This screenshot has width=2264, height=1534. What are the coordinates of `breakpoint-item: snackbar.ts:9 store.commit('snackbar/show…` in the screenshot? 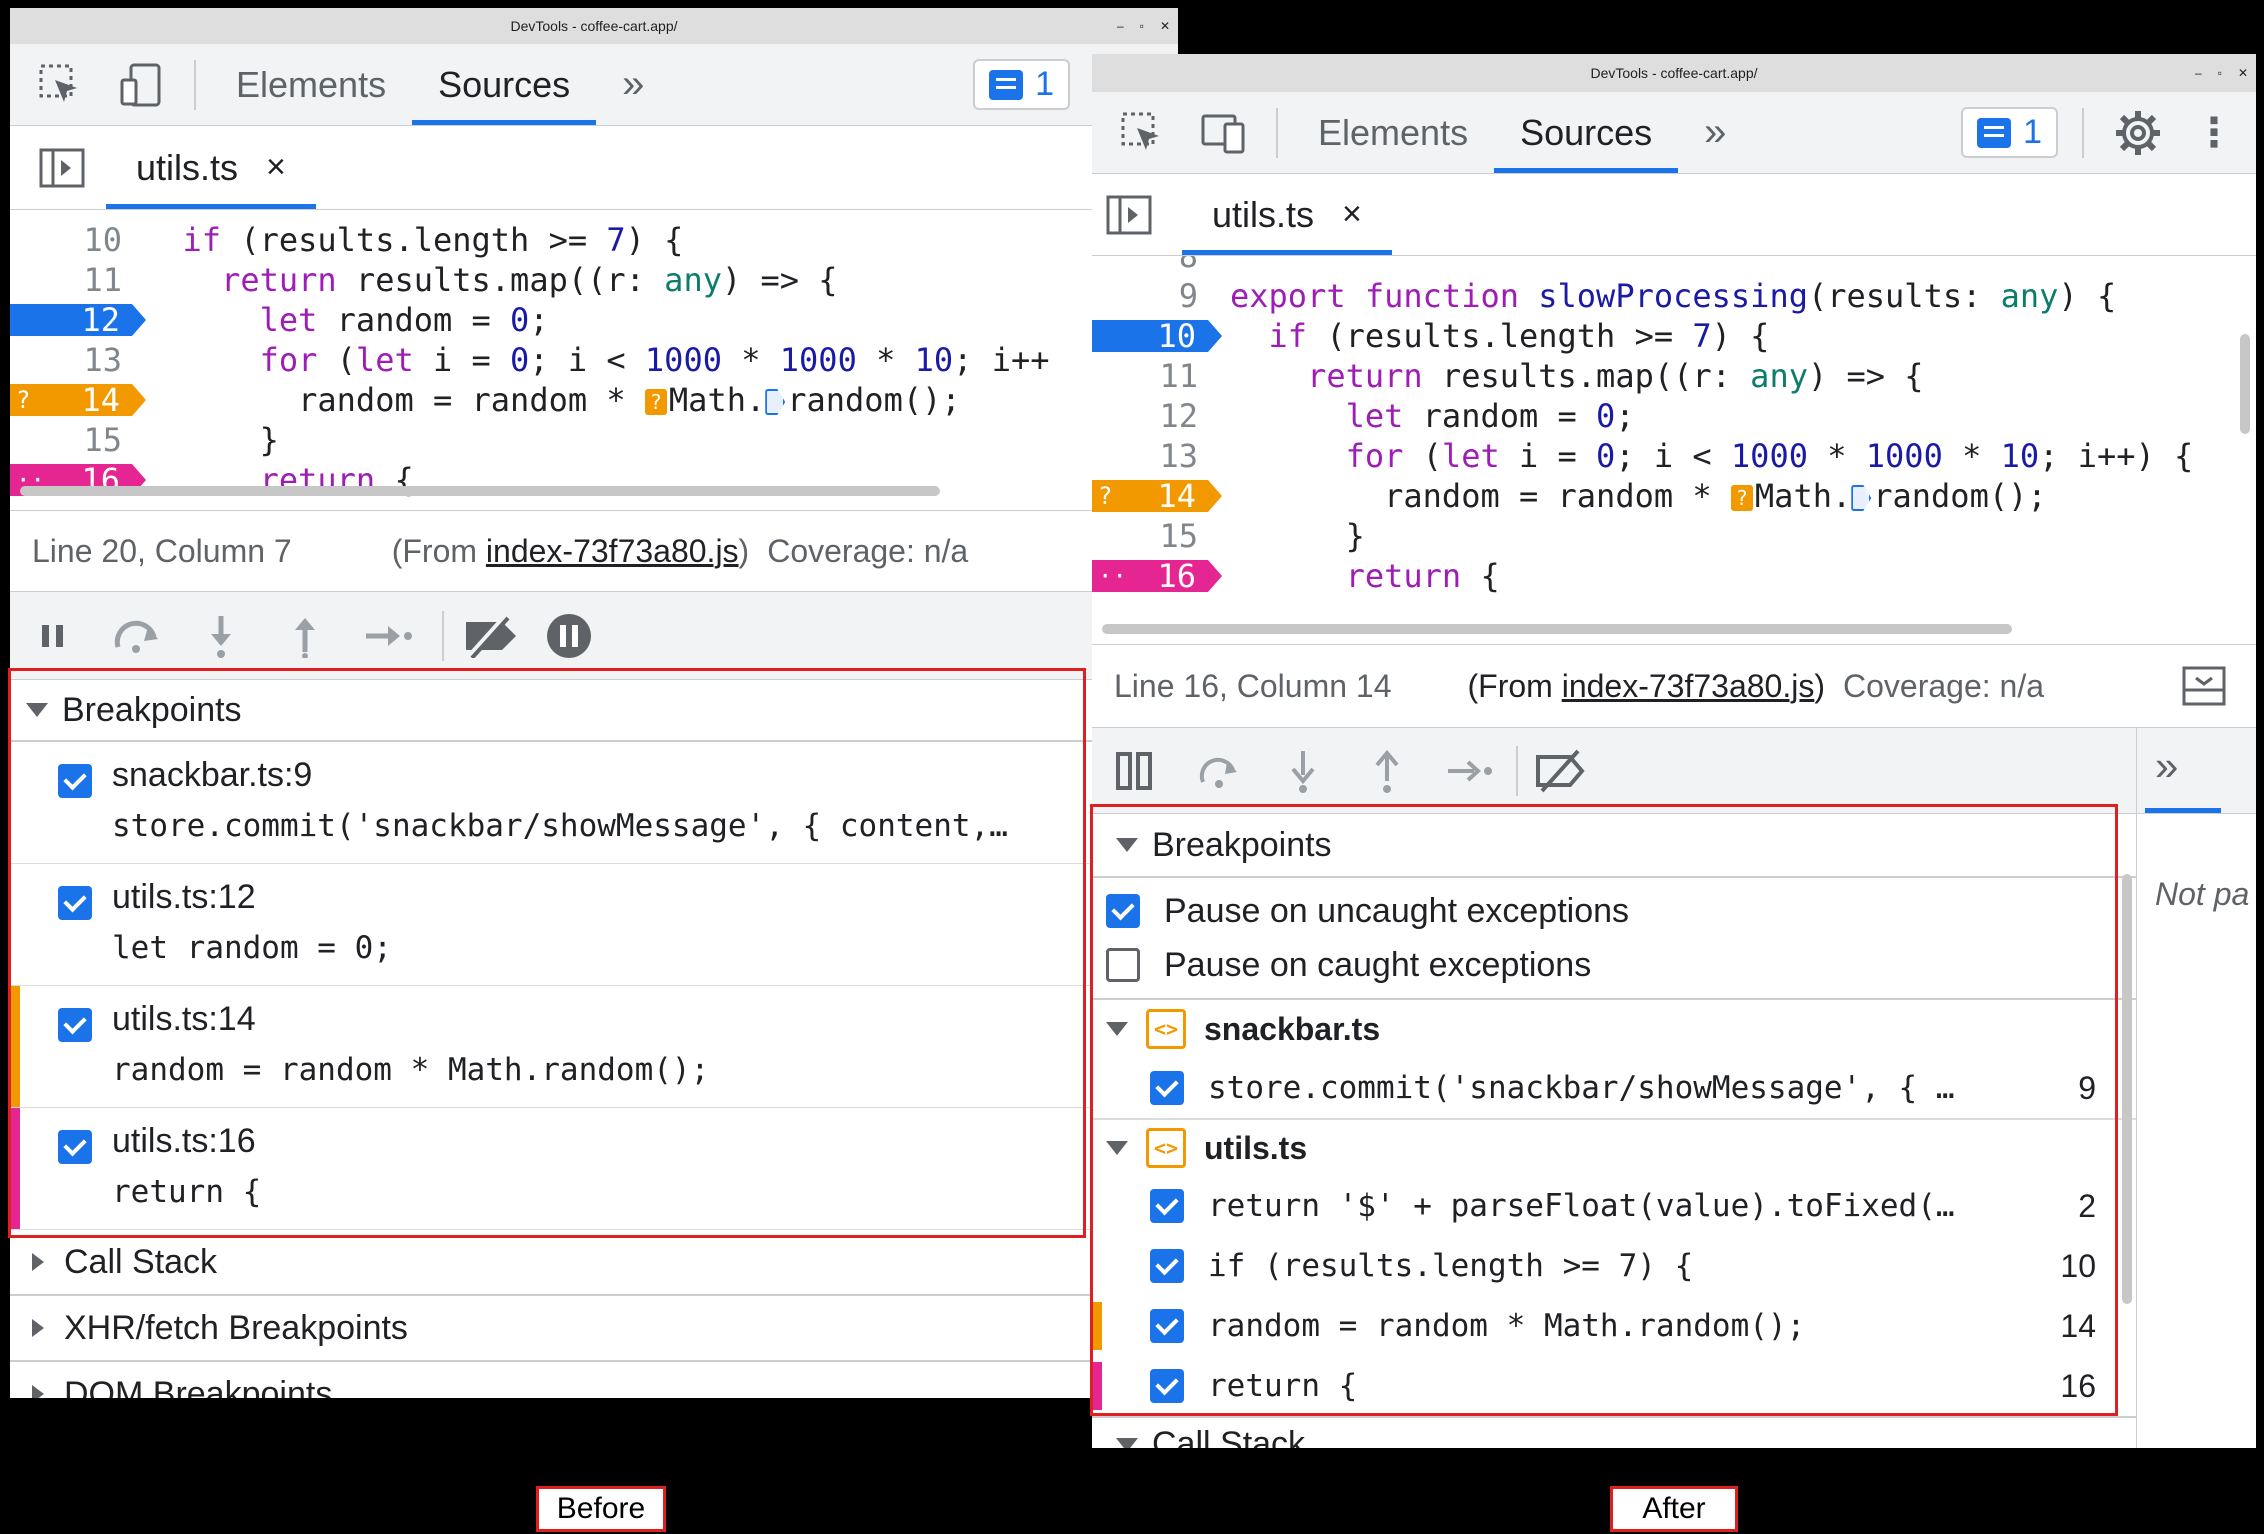 It's located at (594, 803).